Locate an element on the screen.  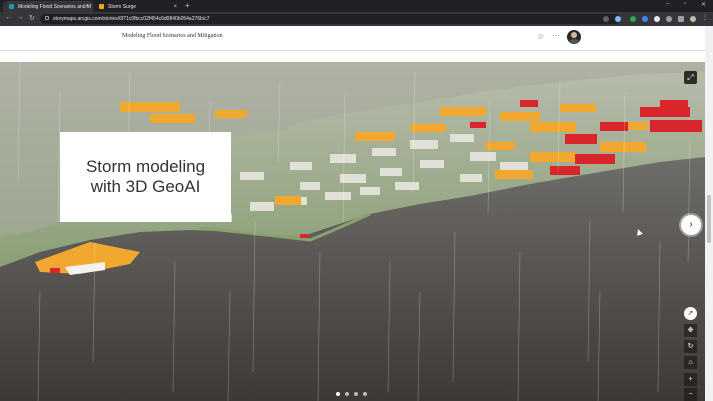
slide-title-card: Storm modeling with 3D GeoAI is located at coordinates (145, 177).